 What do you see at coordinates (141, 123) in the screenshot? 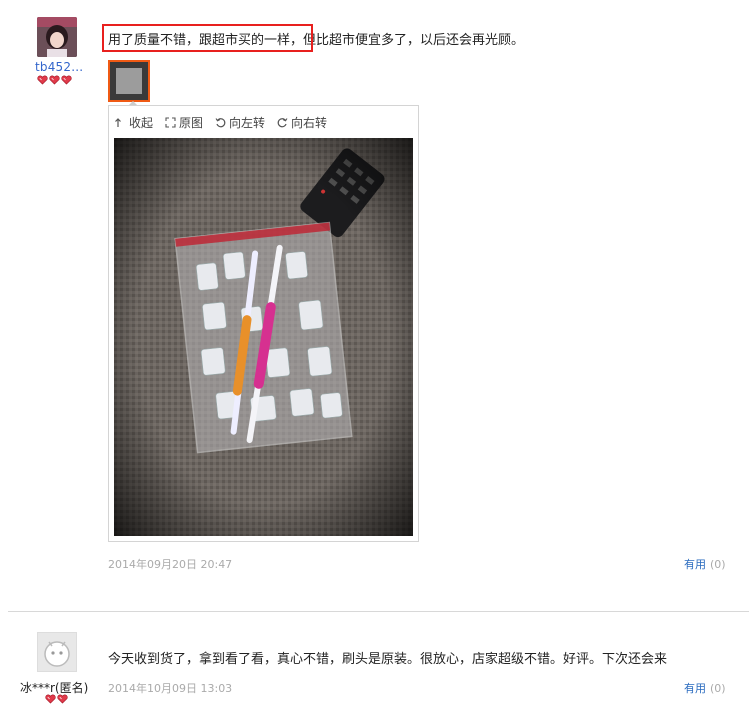
I see `collapse-label: 收起` at bounding box center [141, 123].